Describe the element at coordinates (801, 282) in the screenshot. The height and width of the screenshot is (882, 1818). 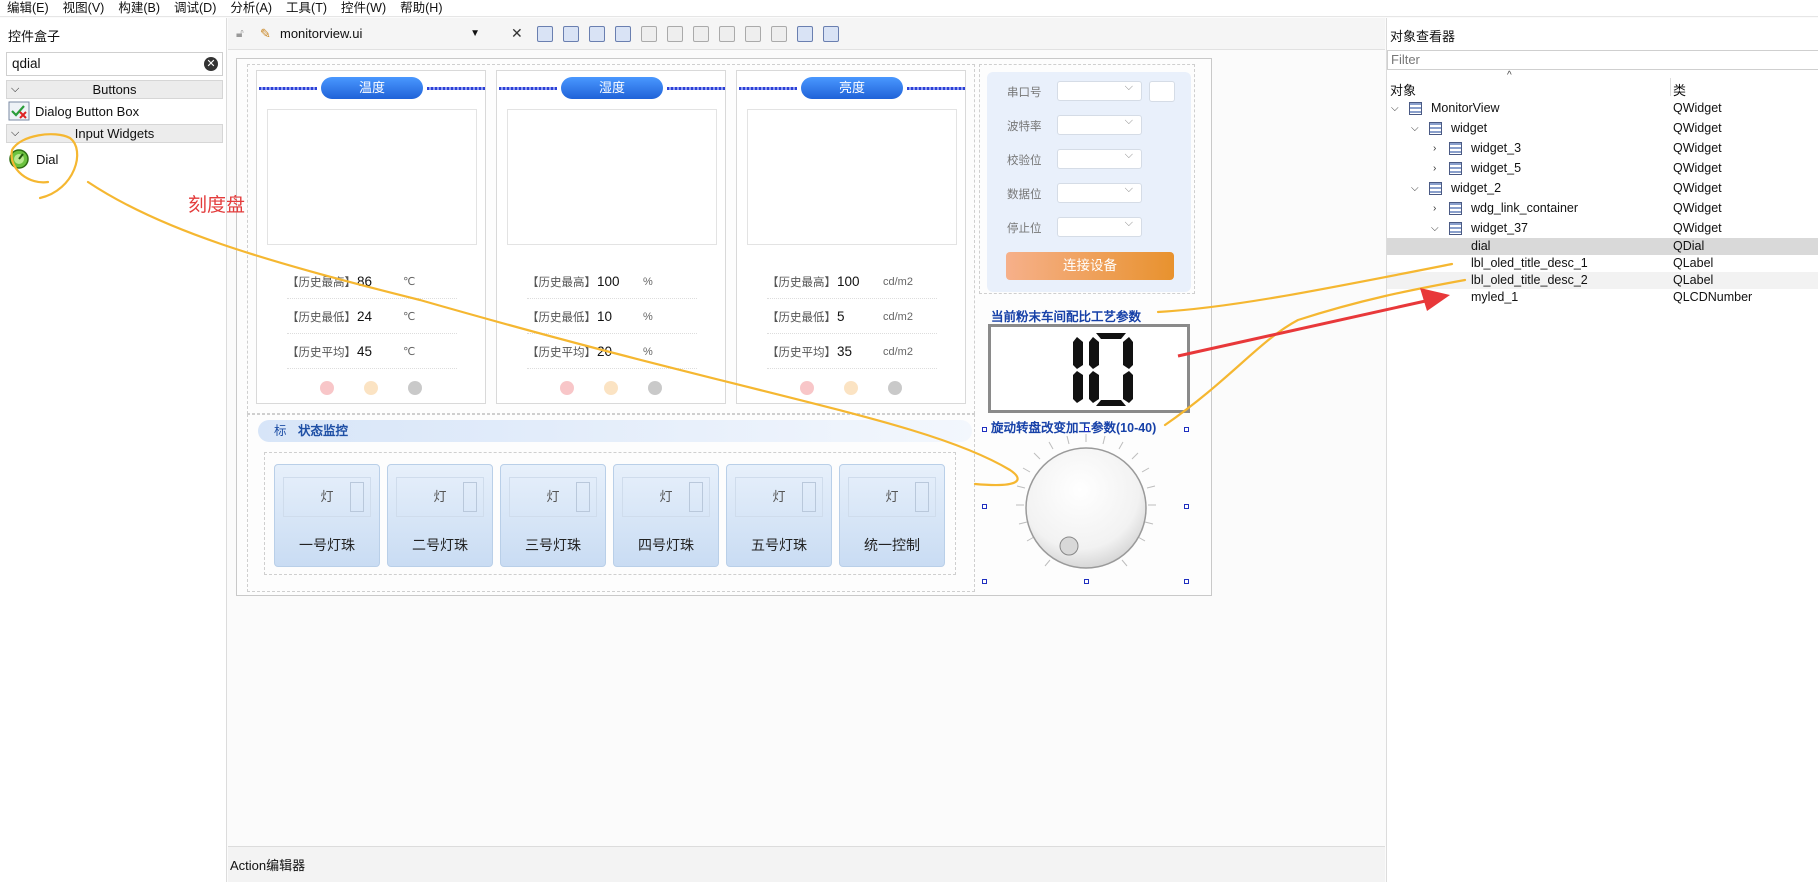
I see `stat-label: 【历史最高】` at that location.